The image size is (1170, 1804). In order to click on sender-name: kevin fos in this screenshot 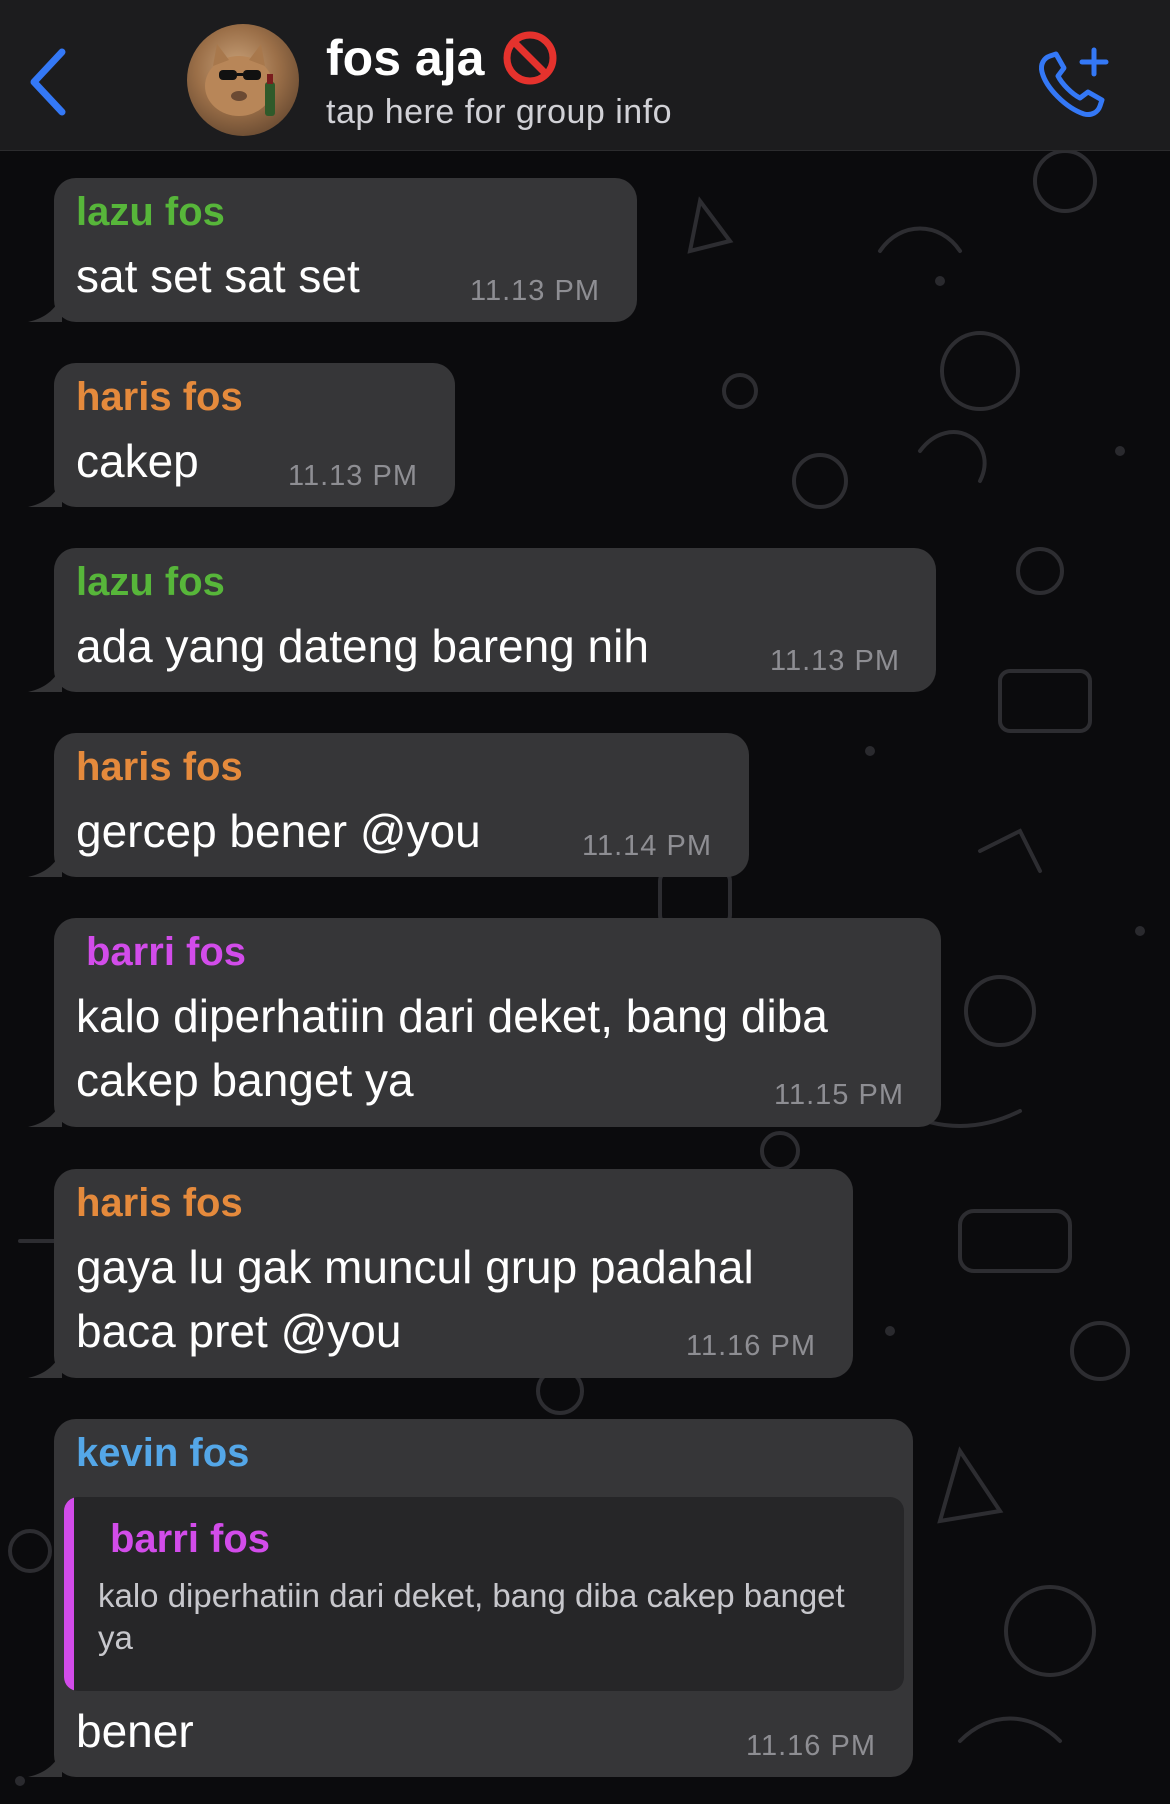, I will do `click(163, 1453)`.